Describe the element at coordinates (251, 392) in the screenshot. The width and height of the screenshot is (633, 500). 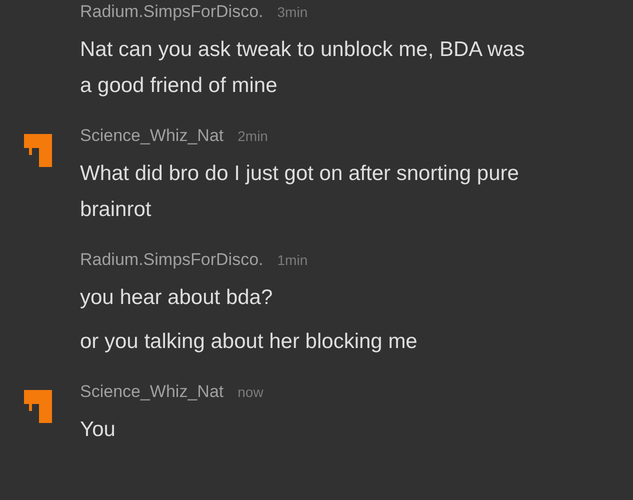
I see `timestamp: now` at that location.